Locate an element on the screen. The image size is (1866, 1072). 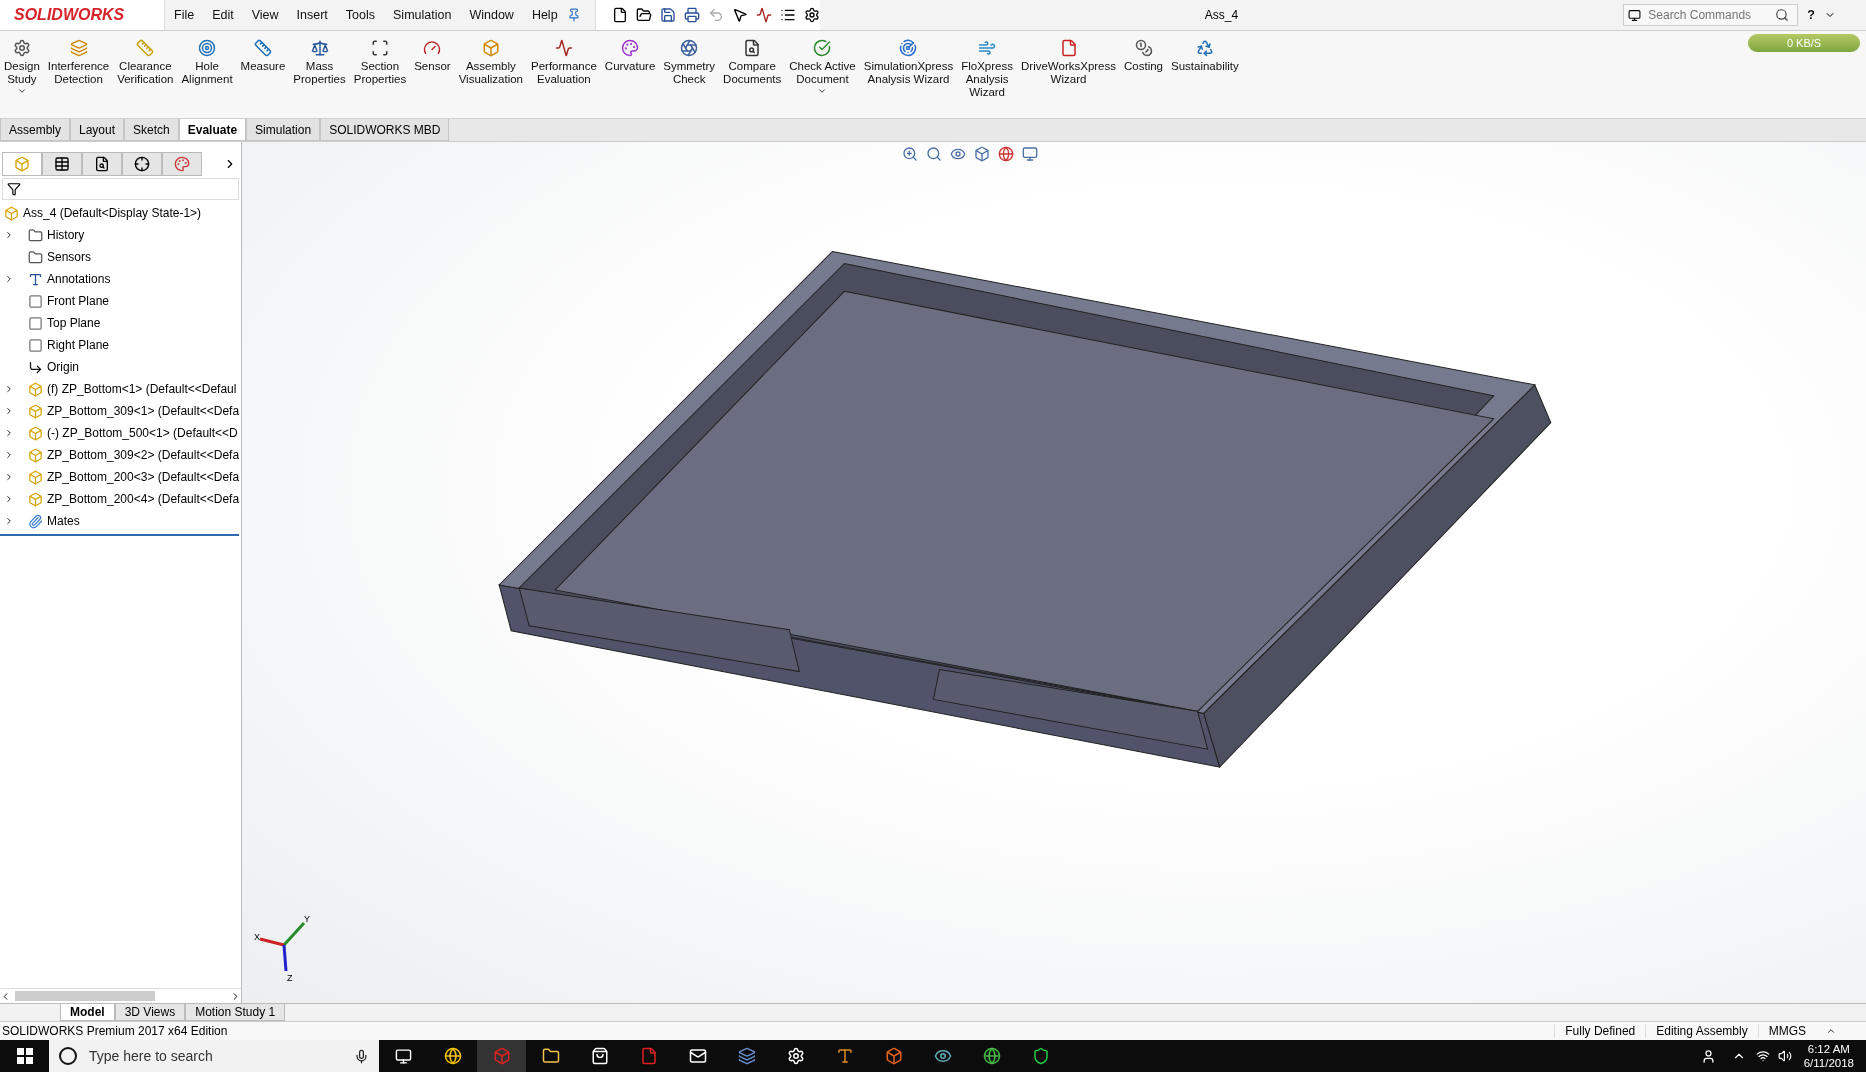
command-button: Sensor is located at coordinates (432, 53).